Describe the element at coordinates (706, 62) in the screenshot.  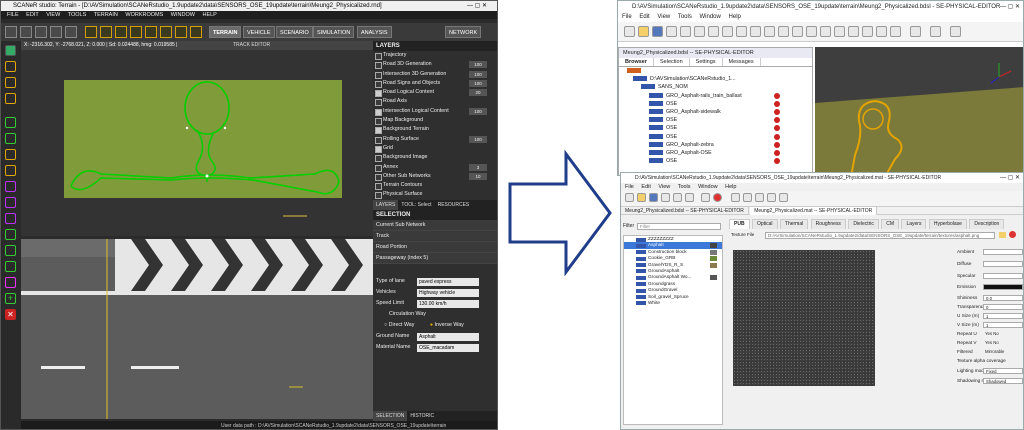
I see `tab-settings: Settings` at that location.